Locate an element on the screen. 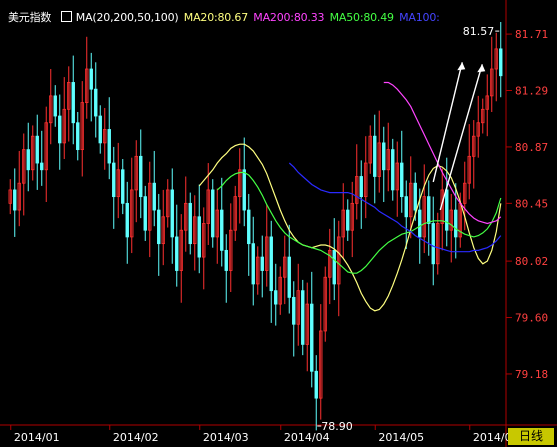 The height and width of the screenshot is (447, 557). y-tick-label: 80.02 is located at coordinates (531, 261).